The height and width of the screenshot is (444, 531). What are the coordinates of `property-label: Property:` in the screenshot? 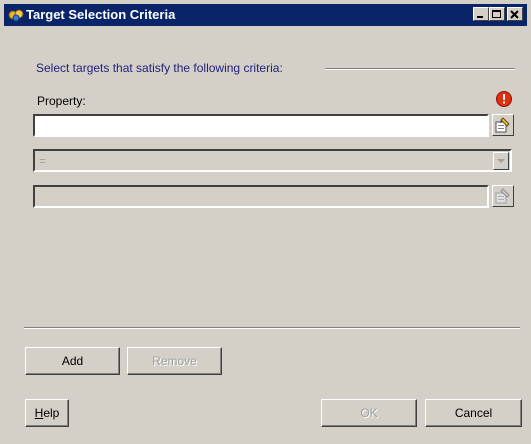 It's located at (61, 101).